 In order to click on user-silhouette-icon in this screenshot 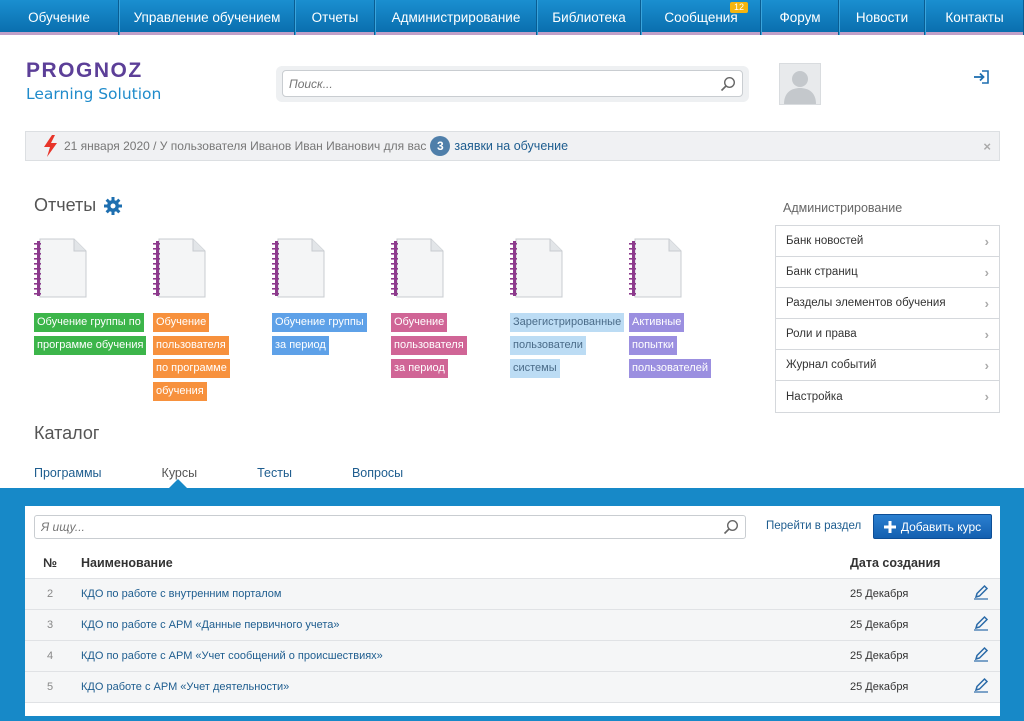, I will do `click(800, 87)`.